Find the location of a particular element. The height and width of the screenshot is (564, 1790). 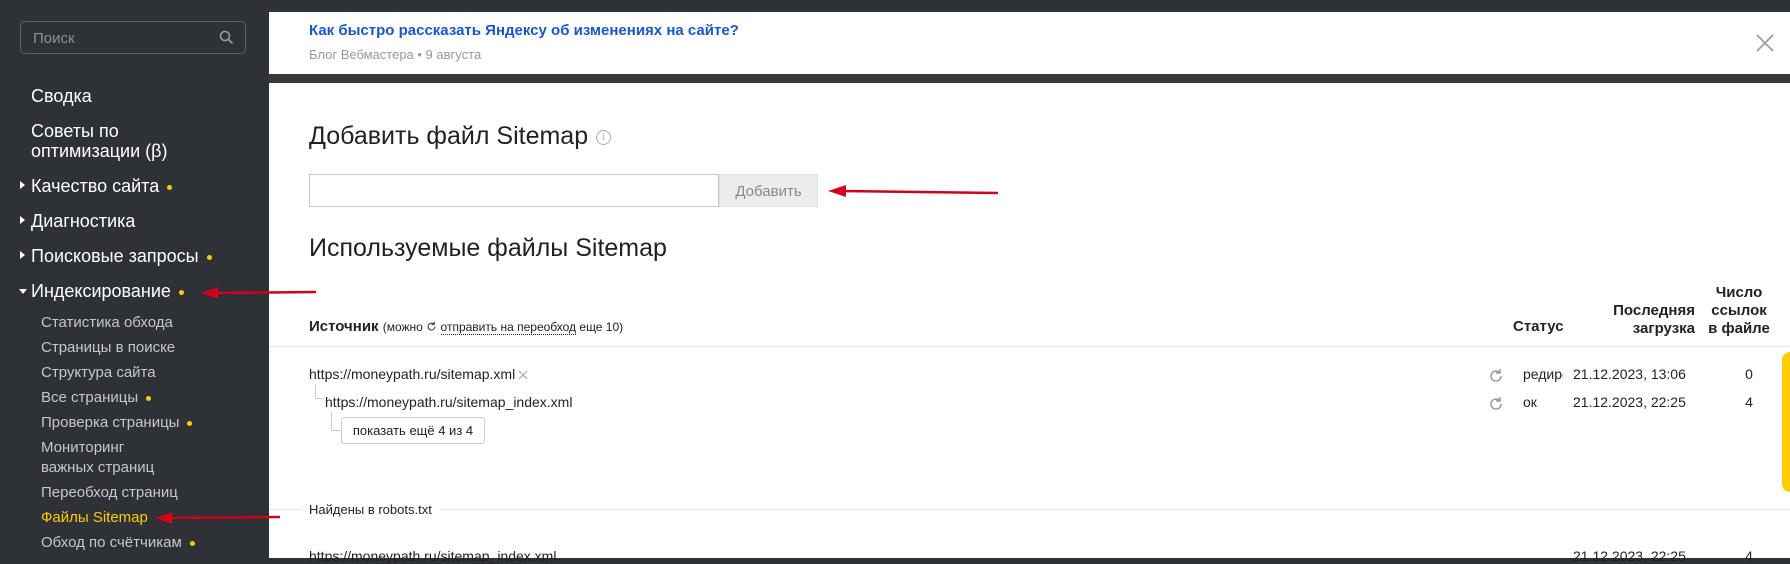

annotation-arrow-sitemap is located at coordinates (218, 518).